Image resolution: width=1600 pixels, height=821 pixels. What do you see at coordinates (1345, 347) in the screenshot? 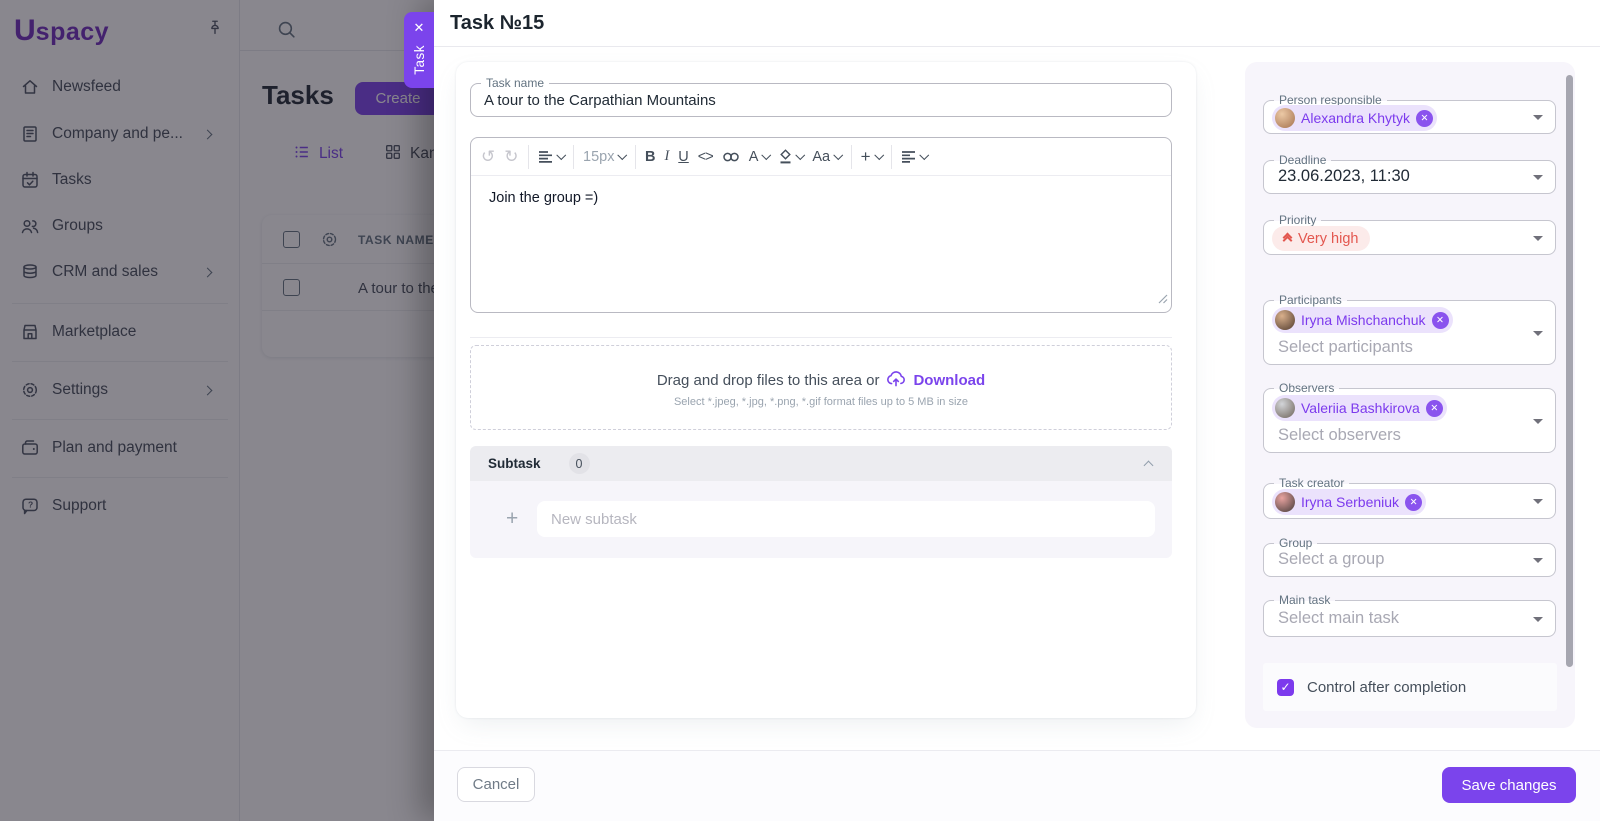
I see `participants-placeholder: Select participants` at bounding box center [1345, 347].